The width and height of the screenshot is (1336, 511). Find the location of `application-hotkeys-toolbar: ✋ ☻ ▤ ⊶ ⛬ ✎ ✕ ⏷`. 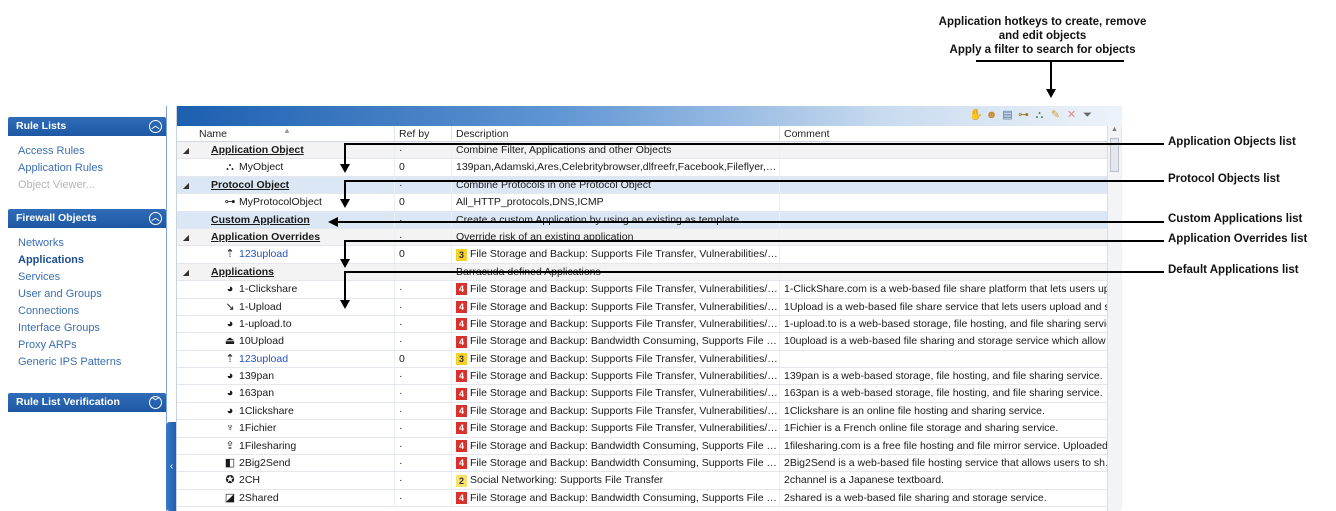

application-hotkeys-toolbar: ✋ ☻ ▤ ⊶ ⛬ ✎ ✕ ⏷ is located at coordinates (1031, 115).